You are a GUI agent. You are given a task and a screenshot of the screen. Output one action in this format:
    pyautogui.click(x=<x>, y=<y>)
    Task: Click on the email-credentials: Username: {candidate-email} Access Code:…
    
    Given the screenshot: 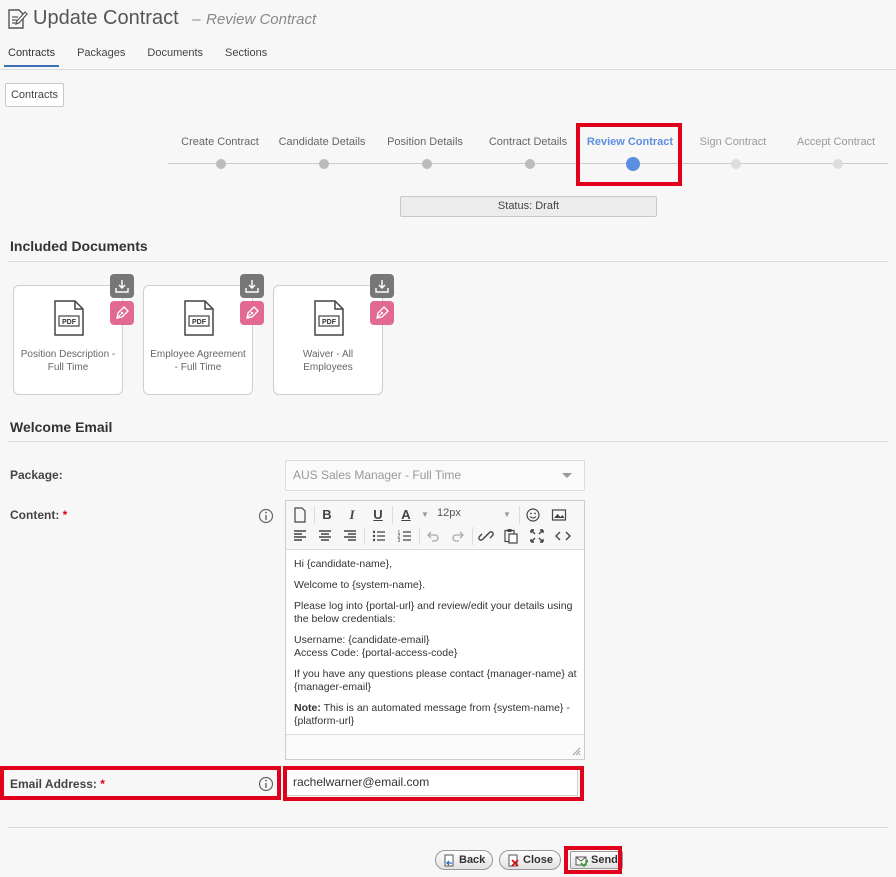 What is the action you would take?
    pyautogui.click(x=436, y=647)
    